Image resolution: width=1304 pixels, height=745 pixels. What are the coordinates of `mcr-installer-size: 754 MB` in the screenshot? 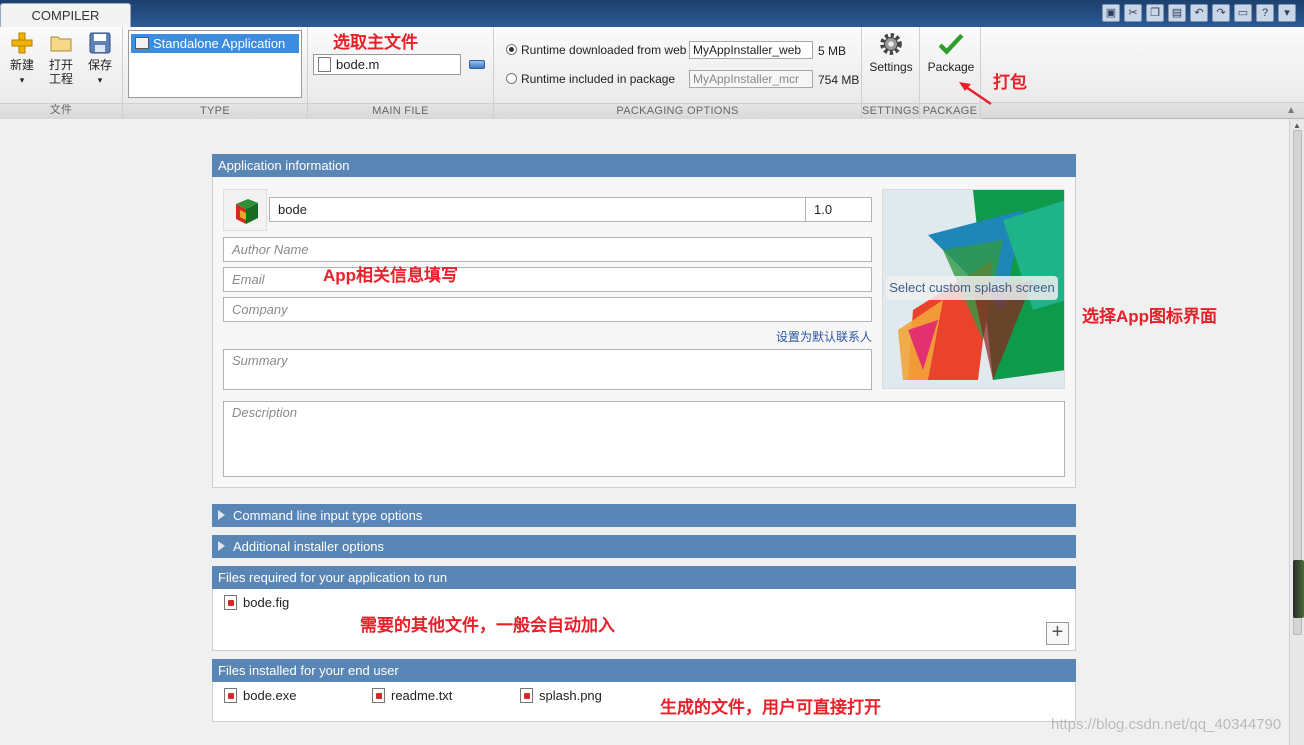 It's located at (839, 80).